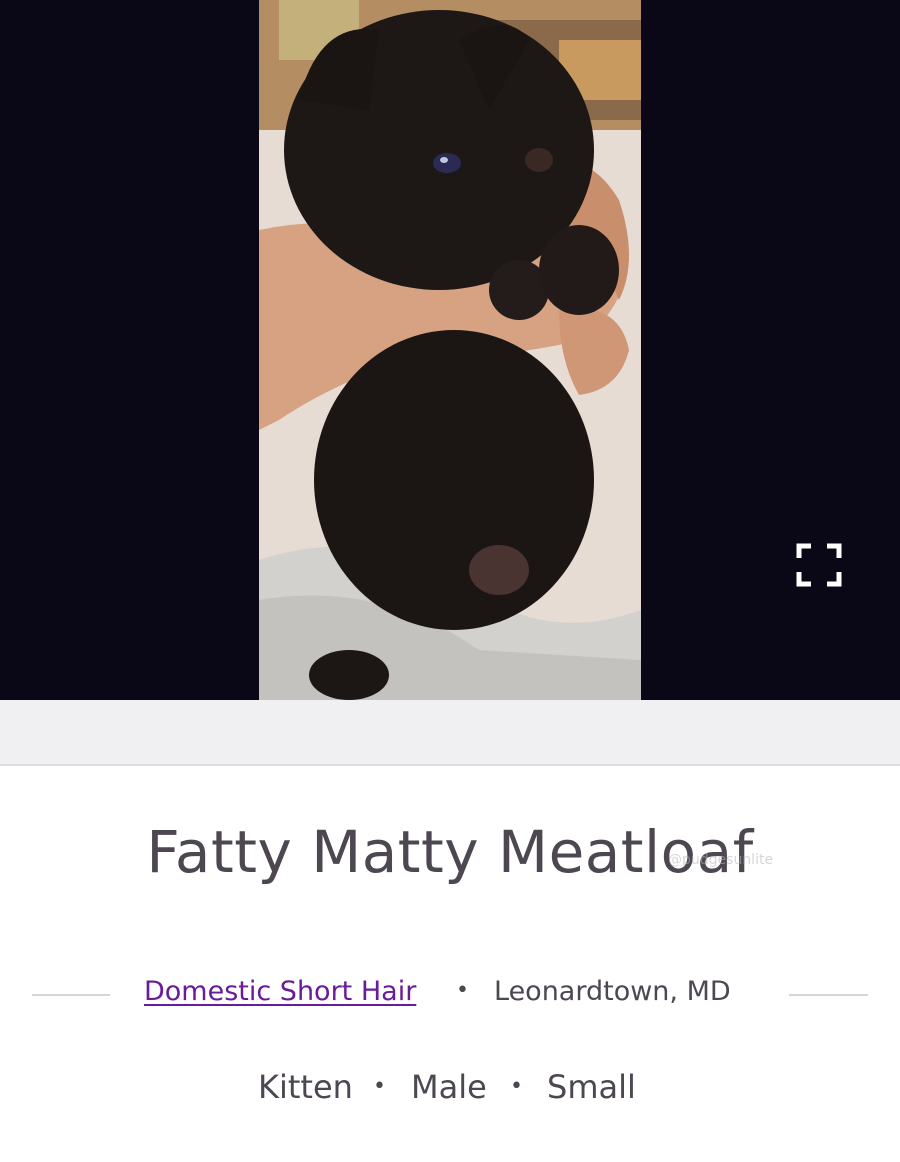 The height and width of the screenshot is (1162, 900). Describe the element at coordinates (449, 1087) in the screenshot. I see `gender-attribute: Male` at that location.